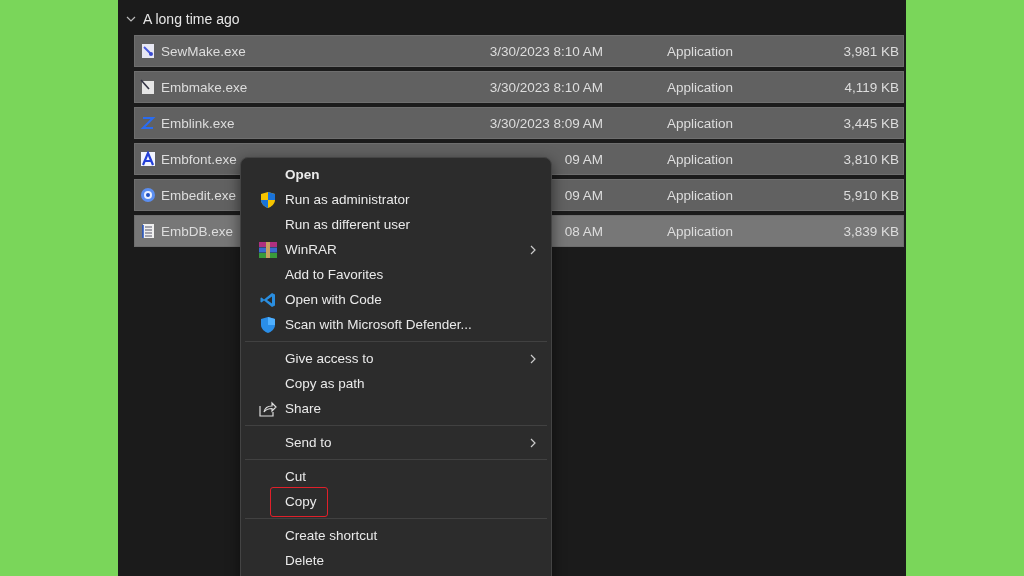 The image size is (1024, 576). What do you see at coordinates (871, 159) in the screenshot?
I see `file-size: 3,810 KB` at bounding box center [871, 159].